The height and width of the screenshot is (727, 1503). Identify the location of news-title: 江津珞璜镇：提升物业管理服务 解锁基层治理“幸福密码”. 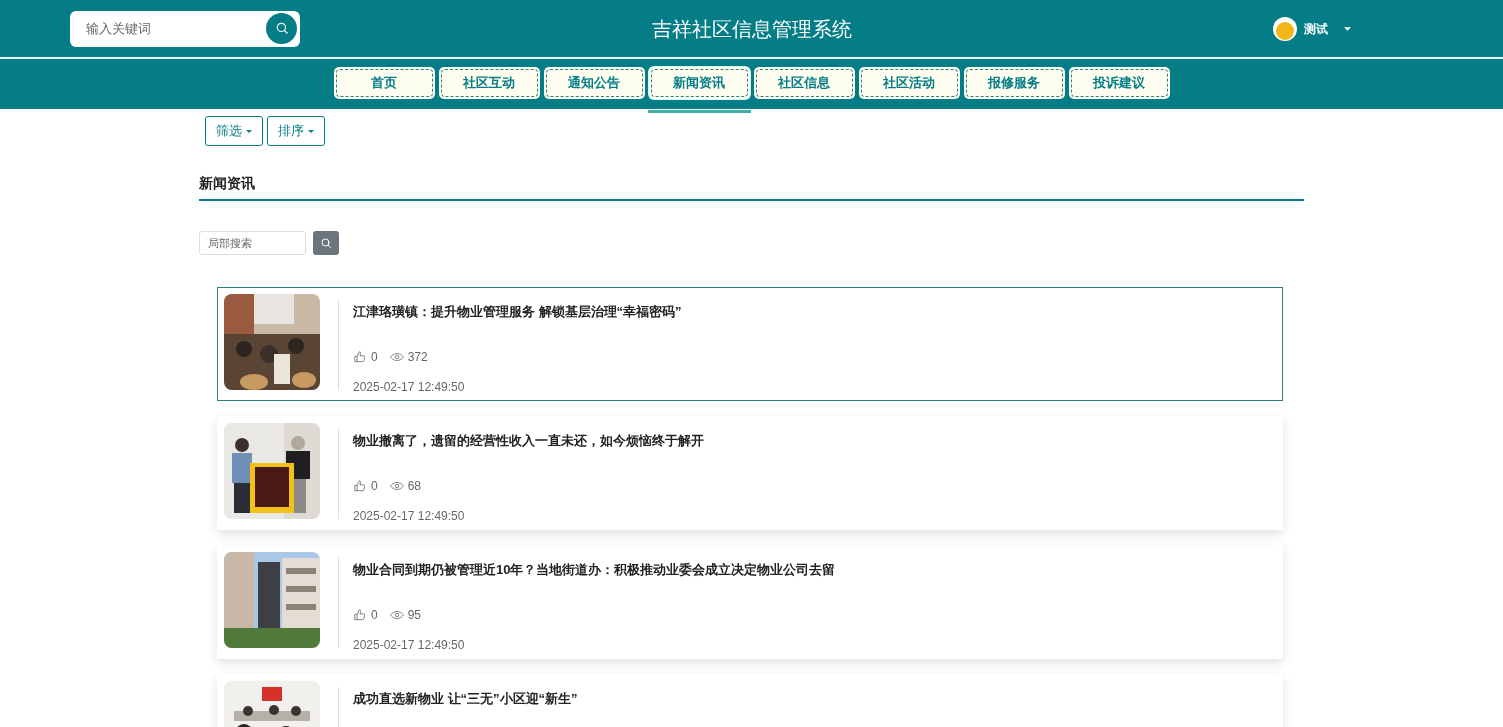
(517, 312).